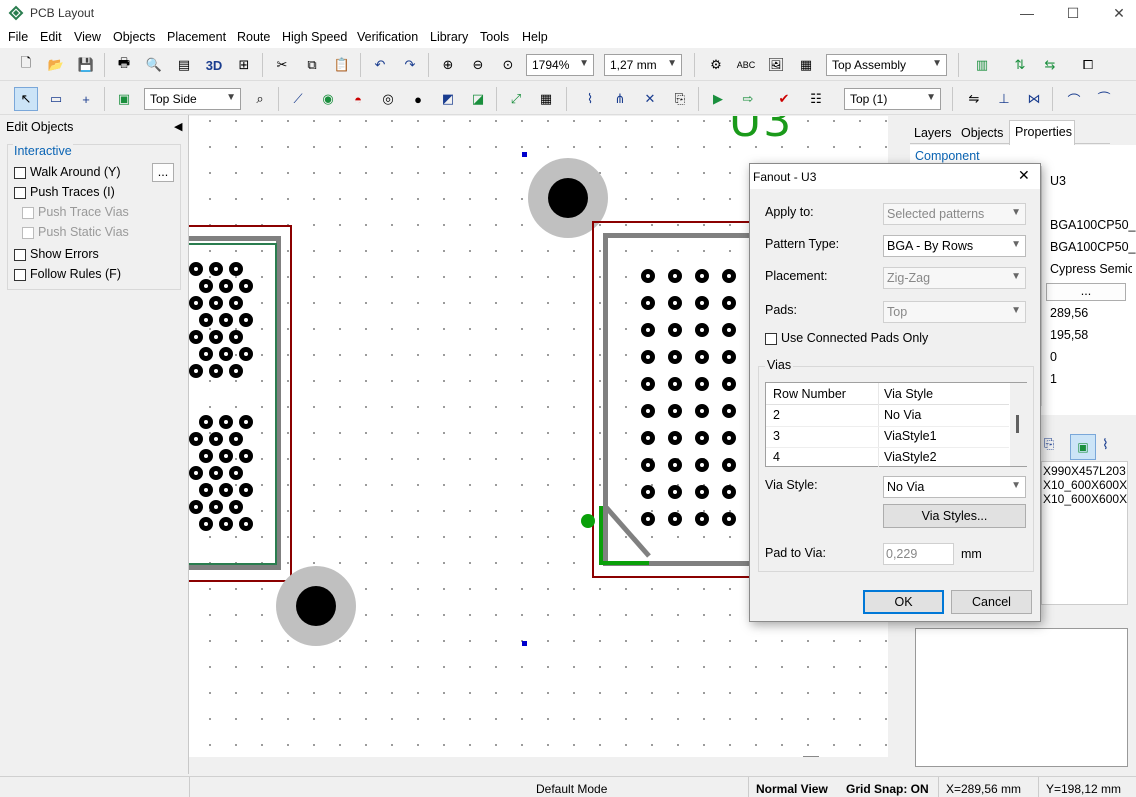 This screenshot has width=1136, height=797. Describe the element at coordinates (298, 99) in the screenshot. I see `route-trace-icon: ⟋` at that location.